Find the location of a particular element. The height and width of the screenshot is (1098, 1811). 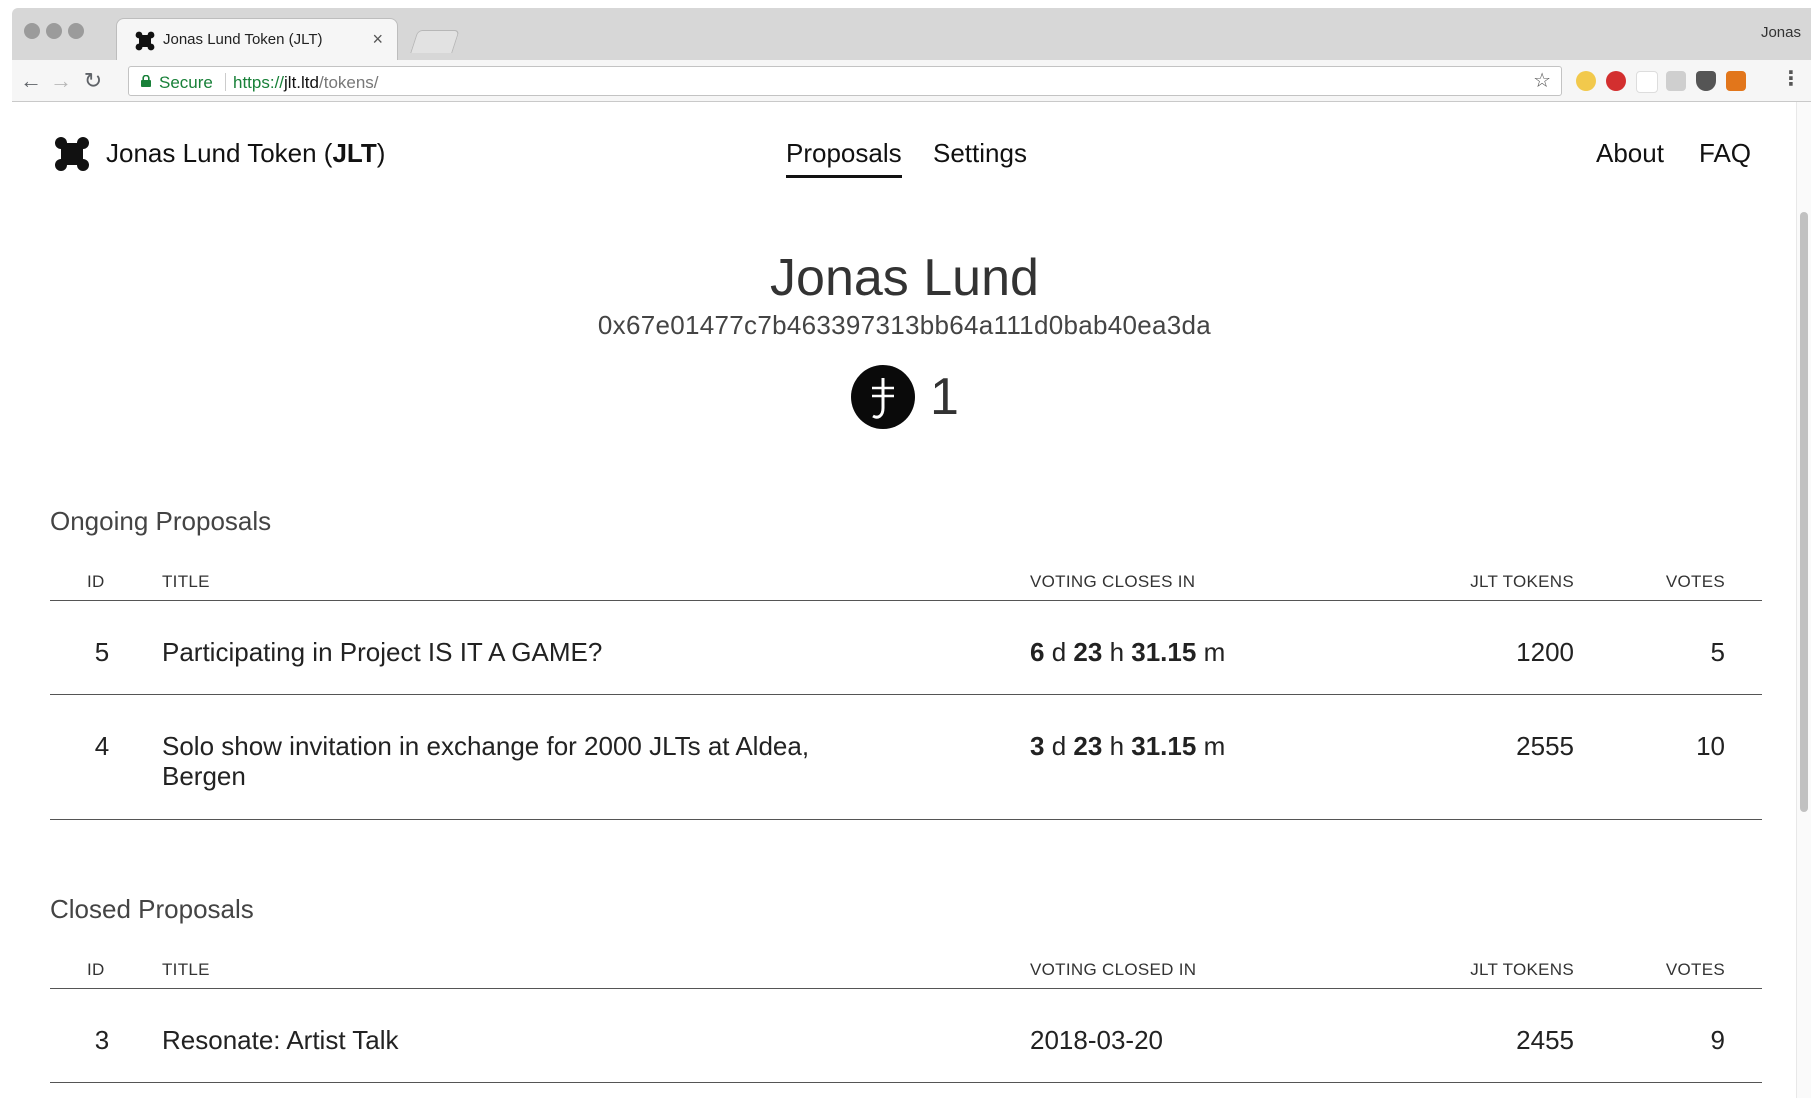

proposal-id: 3 is located at coordinates (102, 1040).